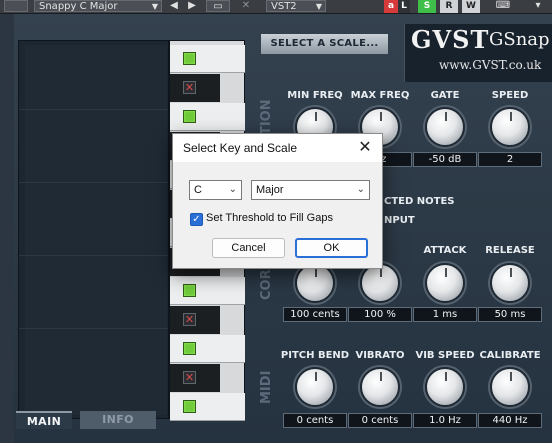 The width and height of the screenshot is (552, 443). Describe the element at coordinates (391, 6) in the screenshot. I see `automation-a-button: a` at that location.